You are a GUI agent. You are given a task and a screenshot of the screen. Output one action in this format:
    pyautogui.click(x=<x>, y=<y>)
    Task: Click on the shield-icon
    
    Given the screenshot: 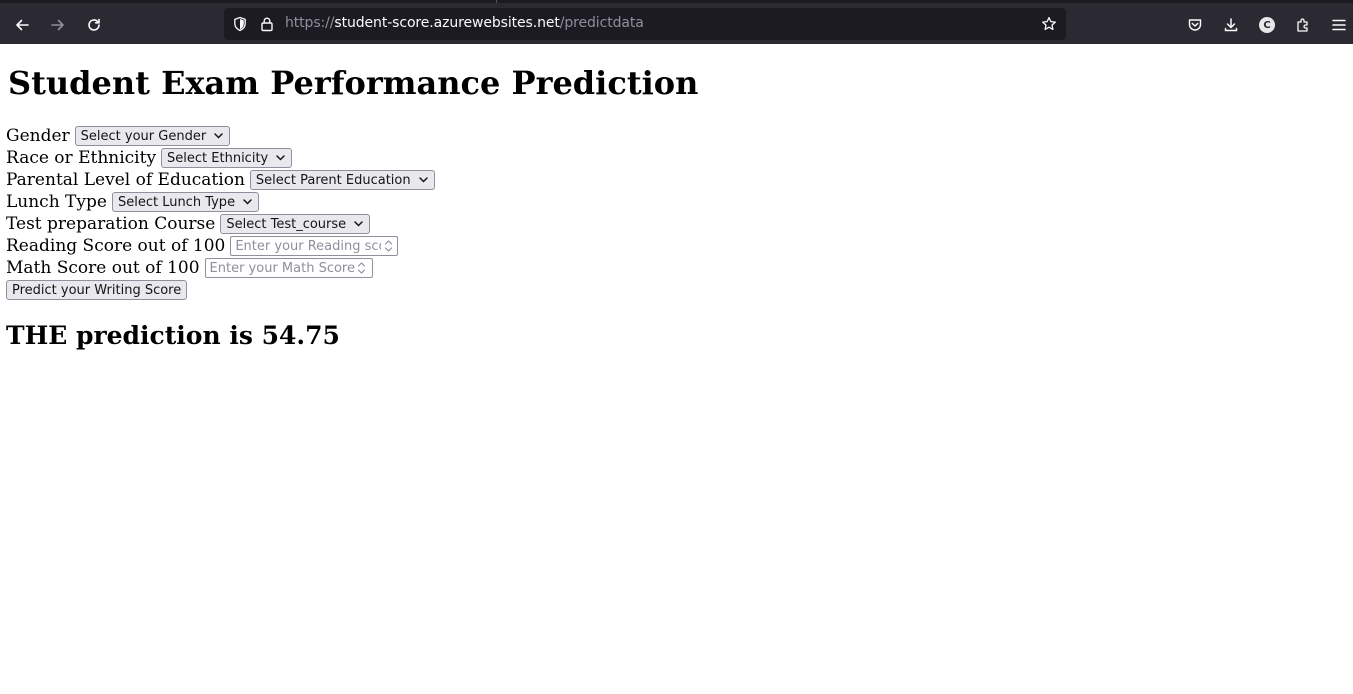 What is the action you would take?
    pyautogui.click(x=240, y=24)
    